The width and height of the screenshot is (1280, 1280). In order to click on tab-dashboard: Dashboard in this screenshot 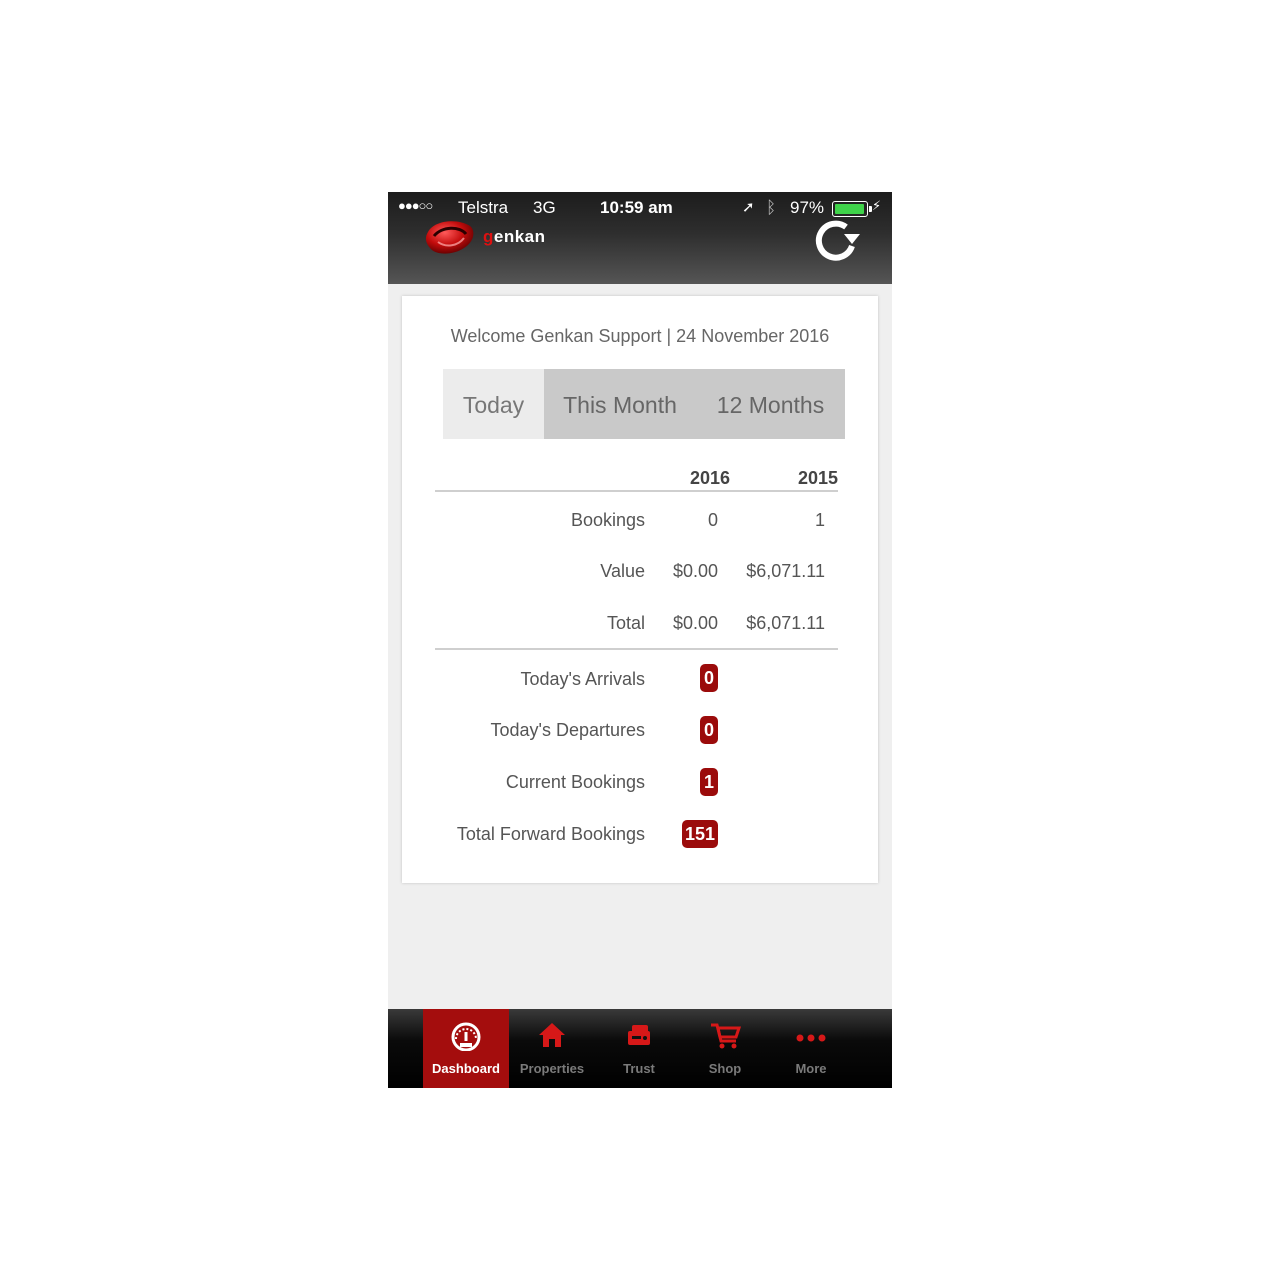, I will do `click(466, 1048)`.